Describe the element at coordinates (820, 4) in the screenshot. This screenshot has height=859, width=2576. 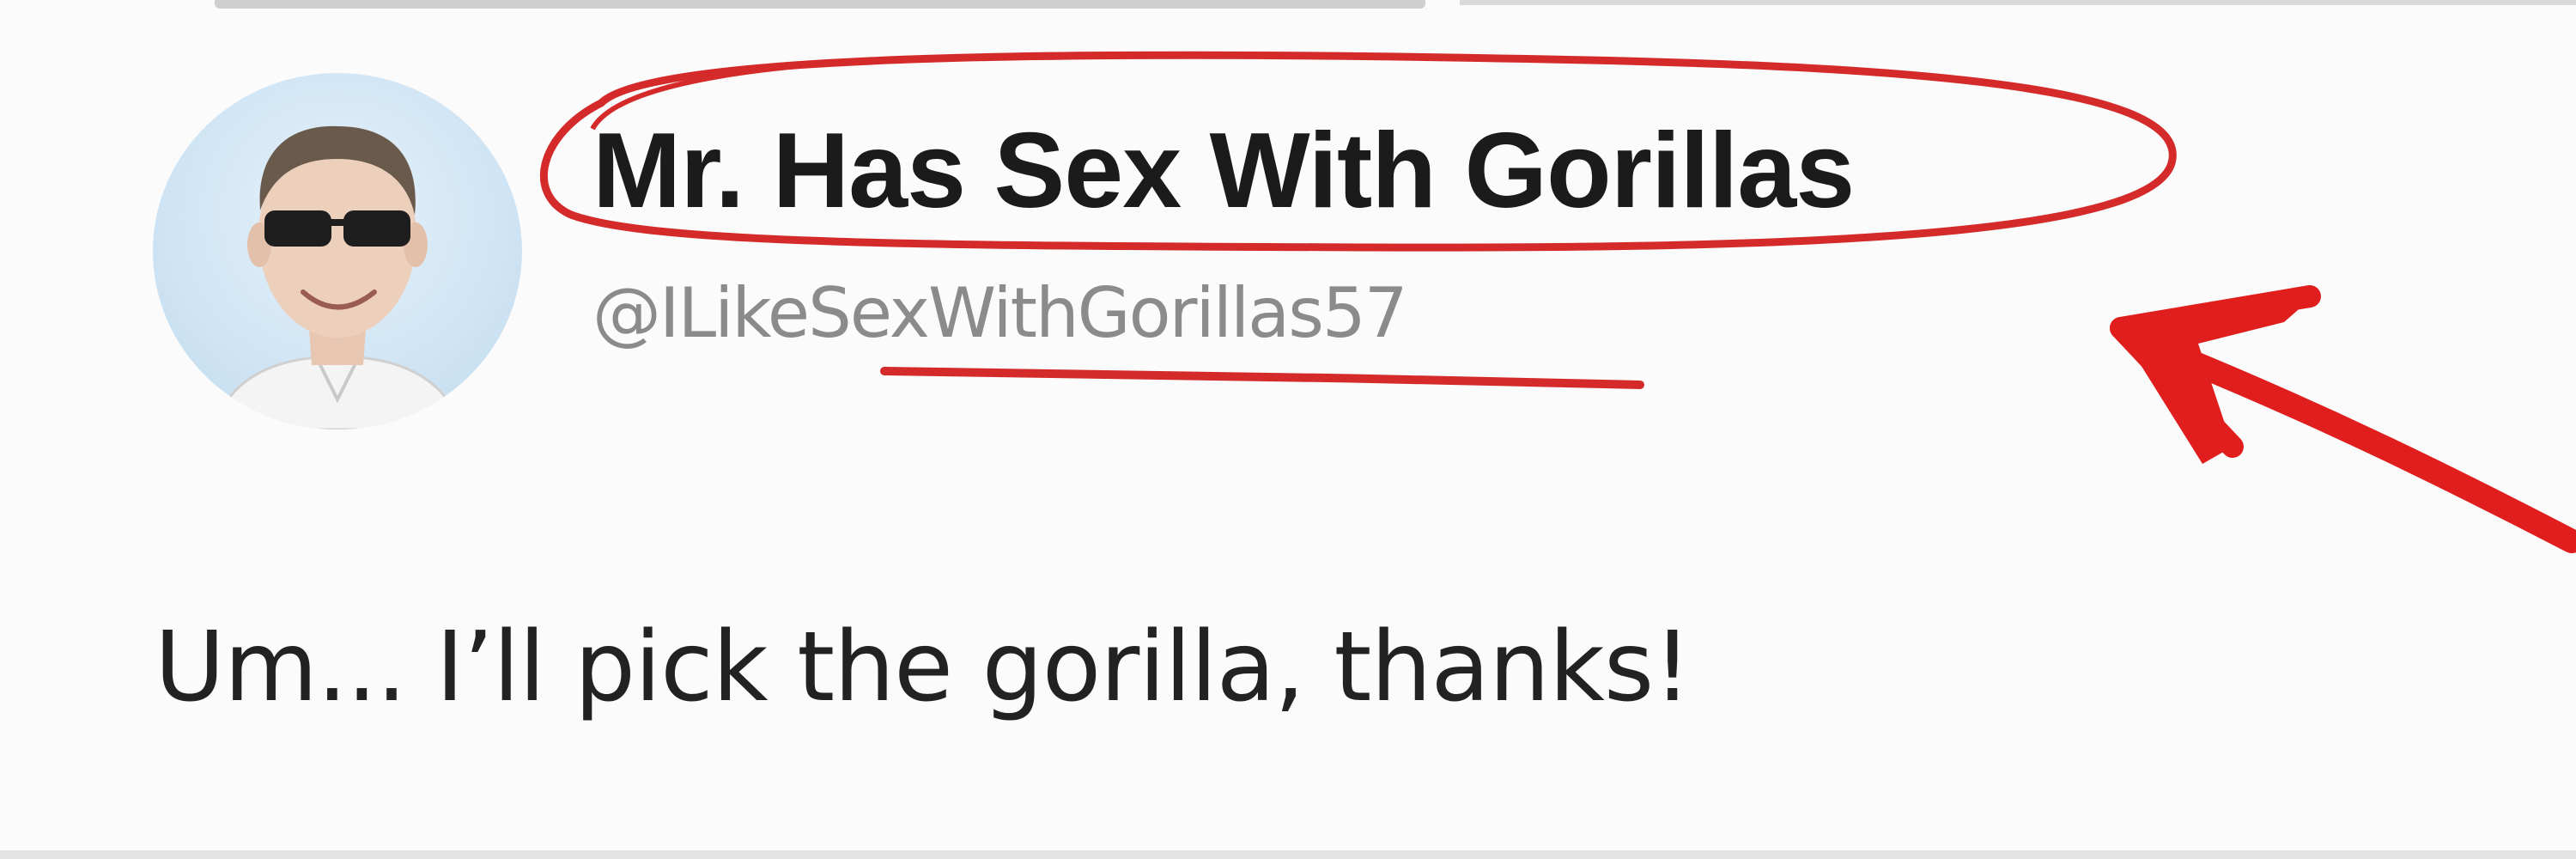
I see `card-top-border` at that location.